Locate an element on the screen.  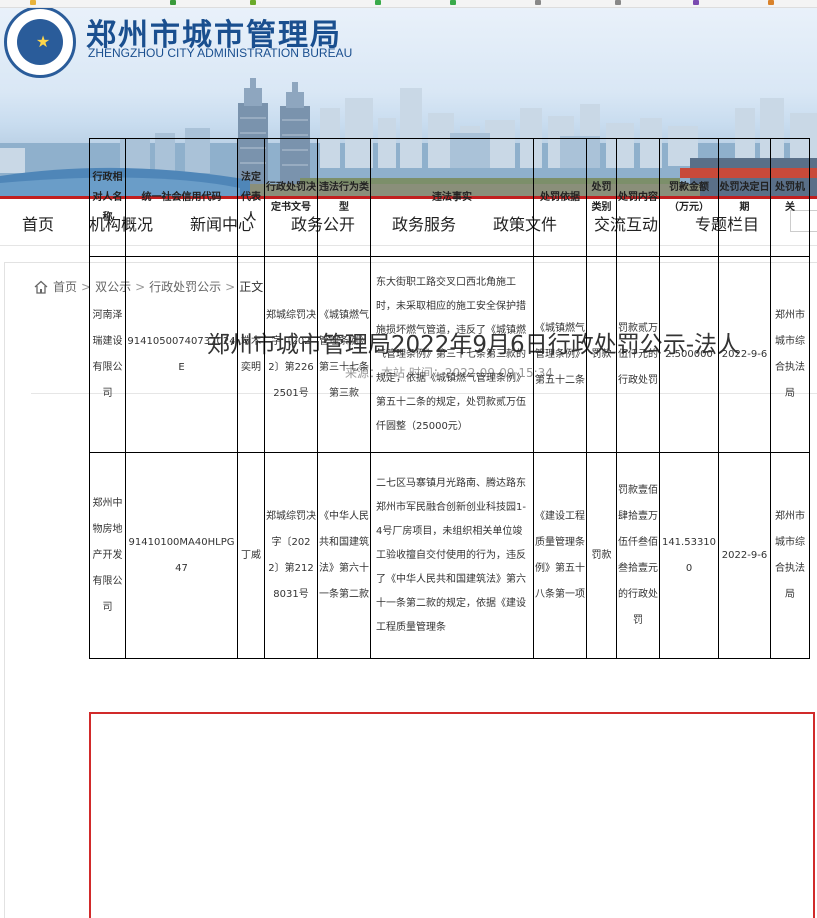
col-header: 处罚内容 is located at coordinates (638, 197).